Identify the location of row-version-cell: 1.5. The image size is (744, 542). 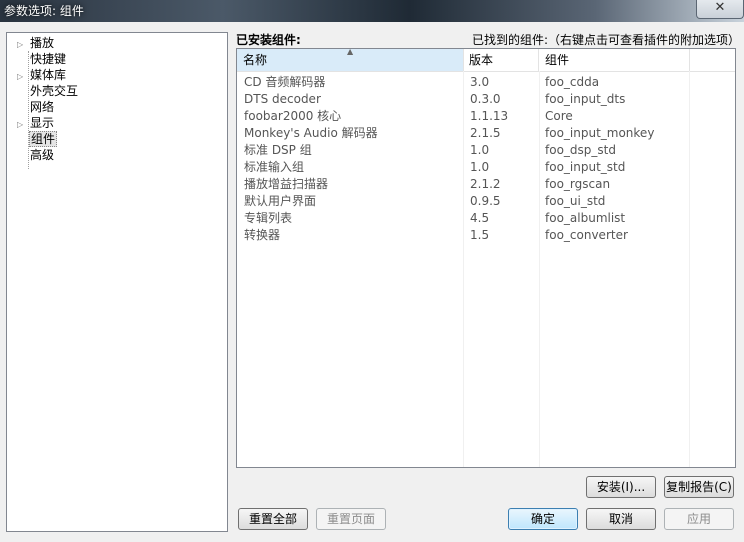
(480, 235).